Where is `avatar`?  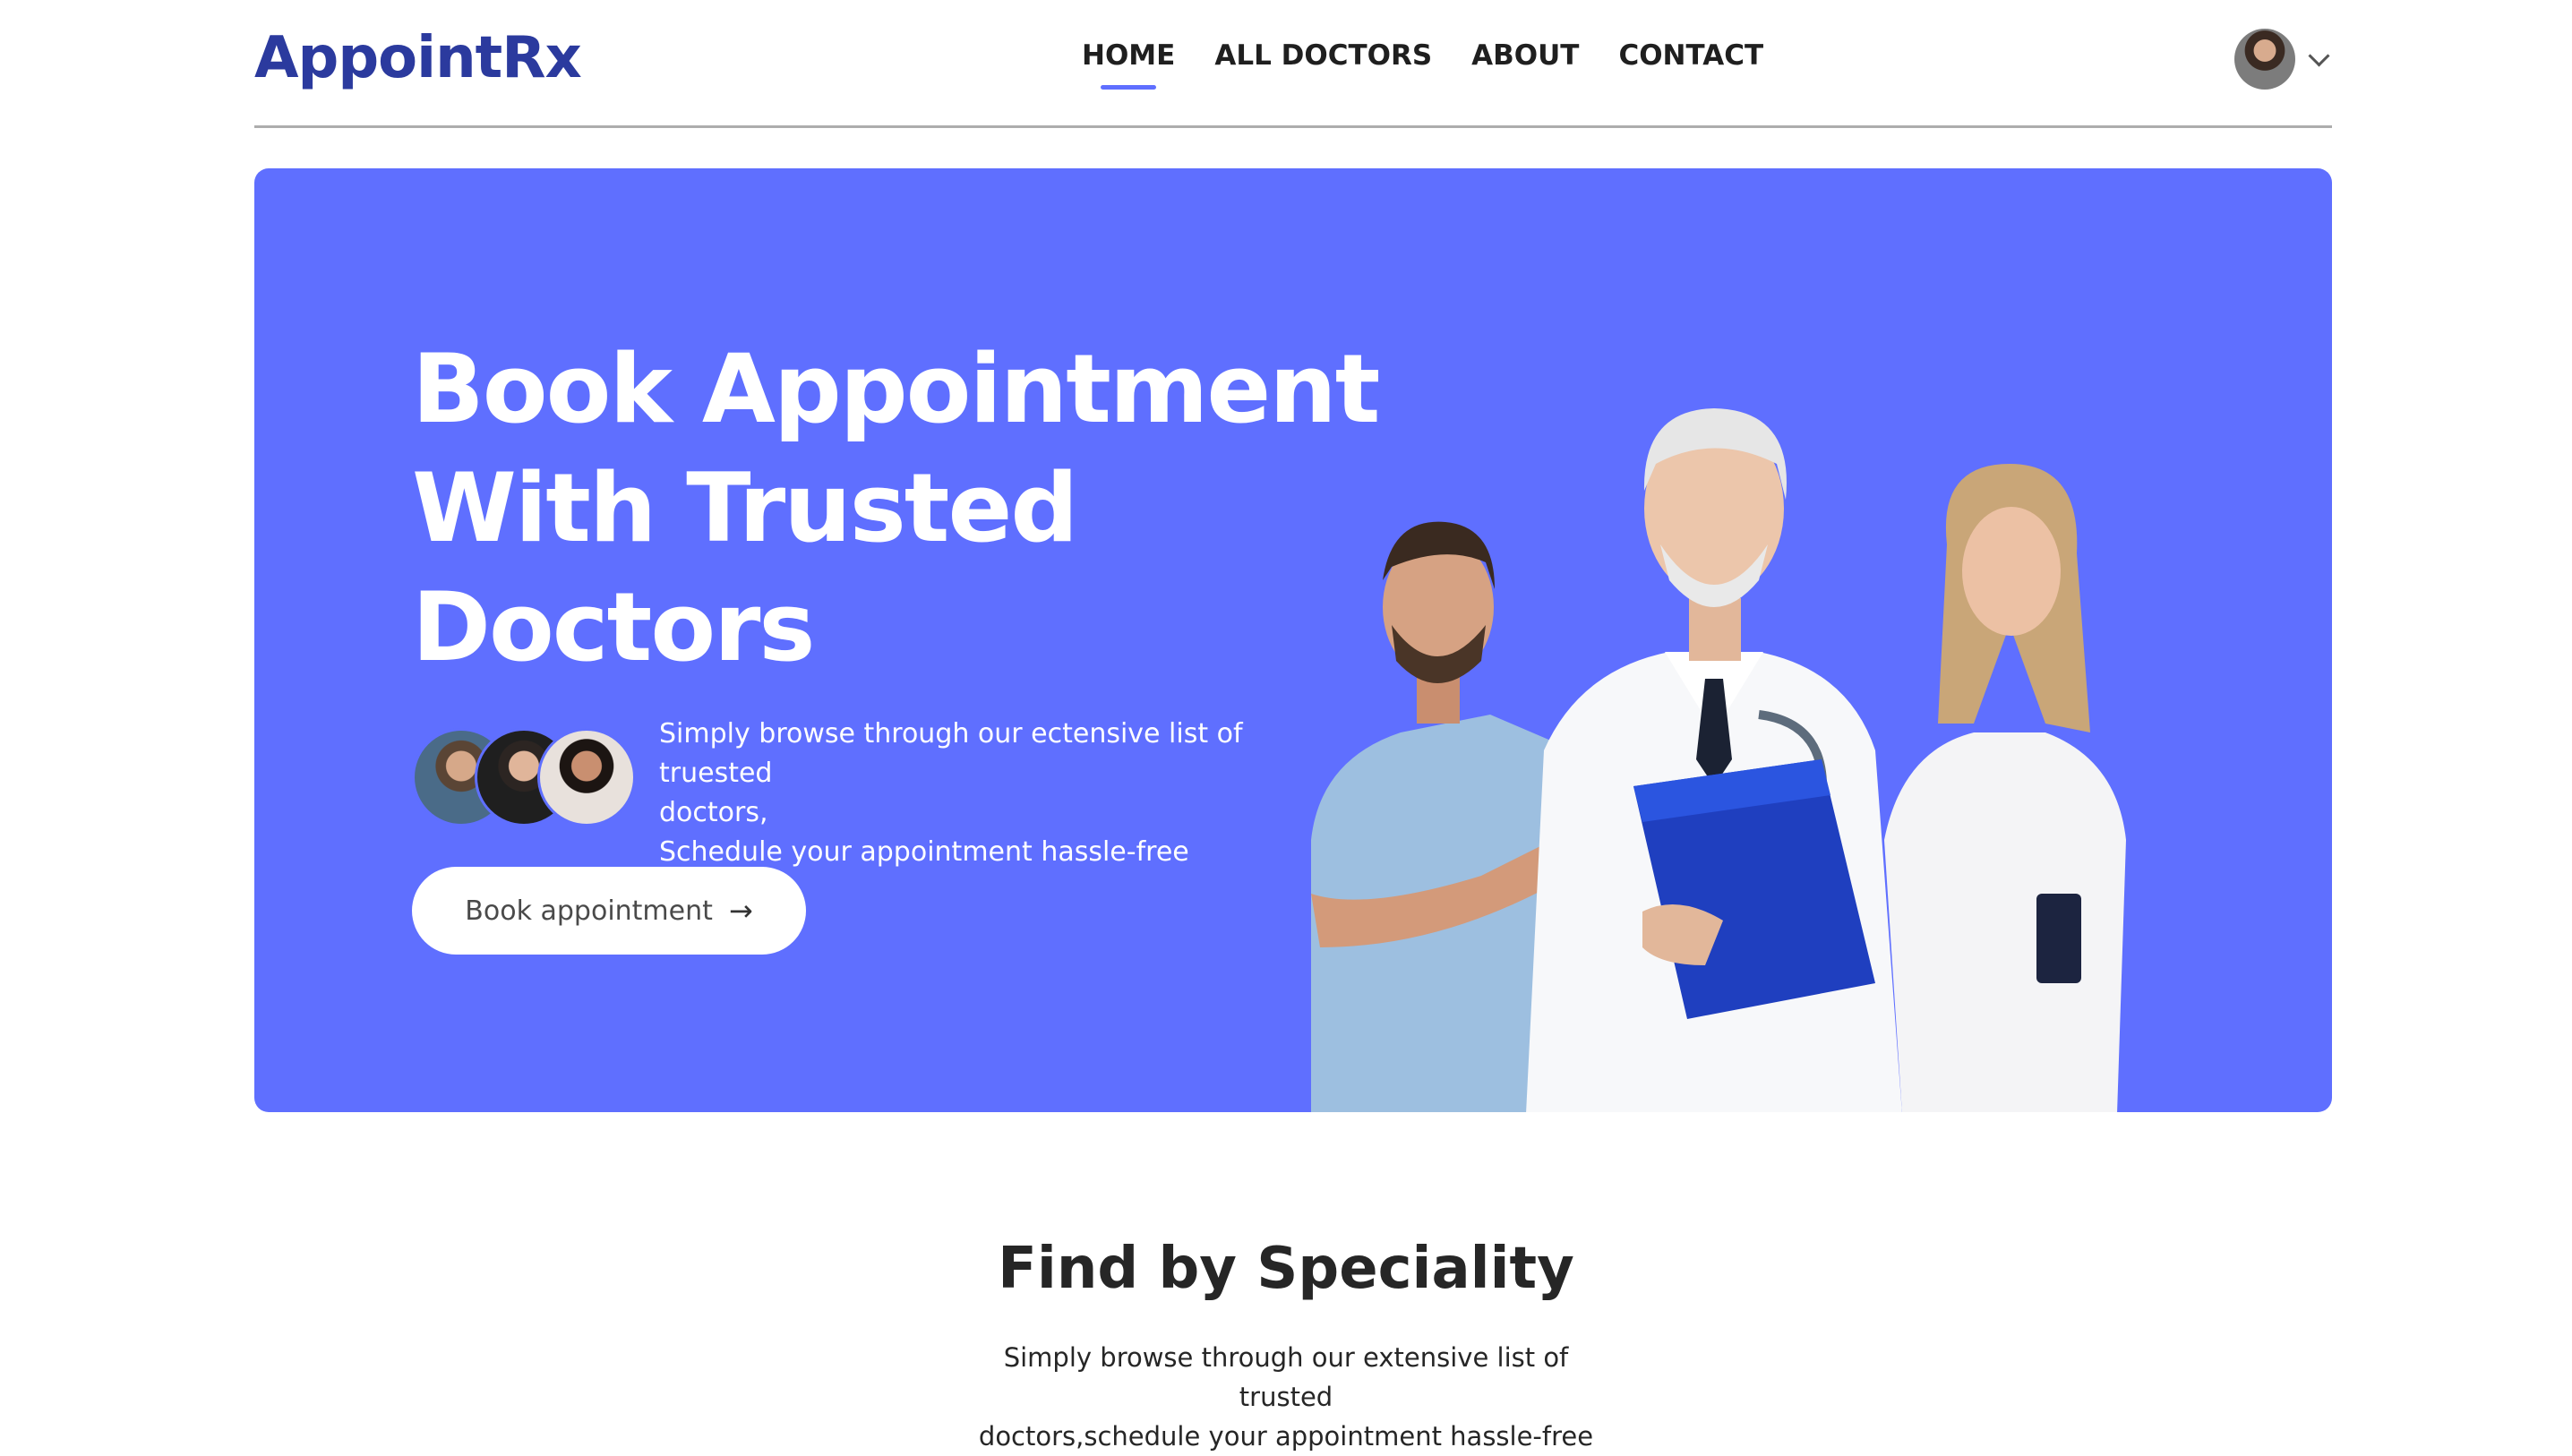
avatar is located at coordinates (2265, 59).